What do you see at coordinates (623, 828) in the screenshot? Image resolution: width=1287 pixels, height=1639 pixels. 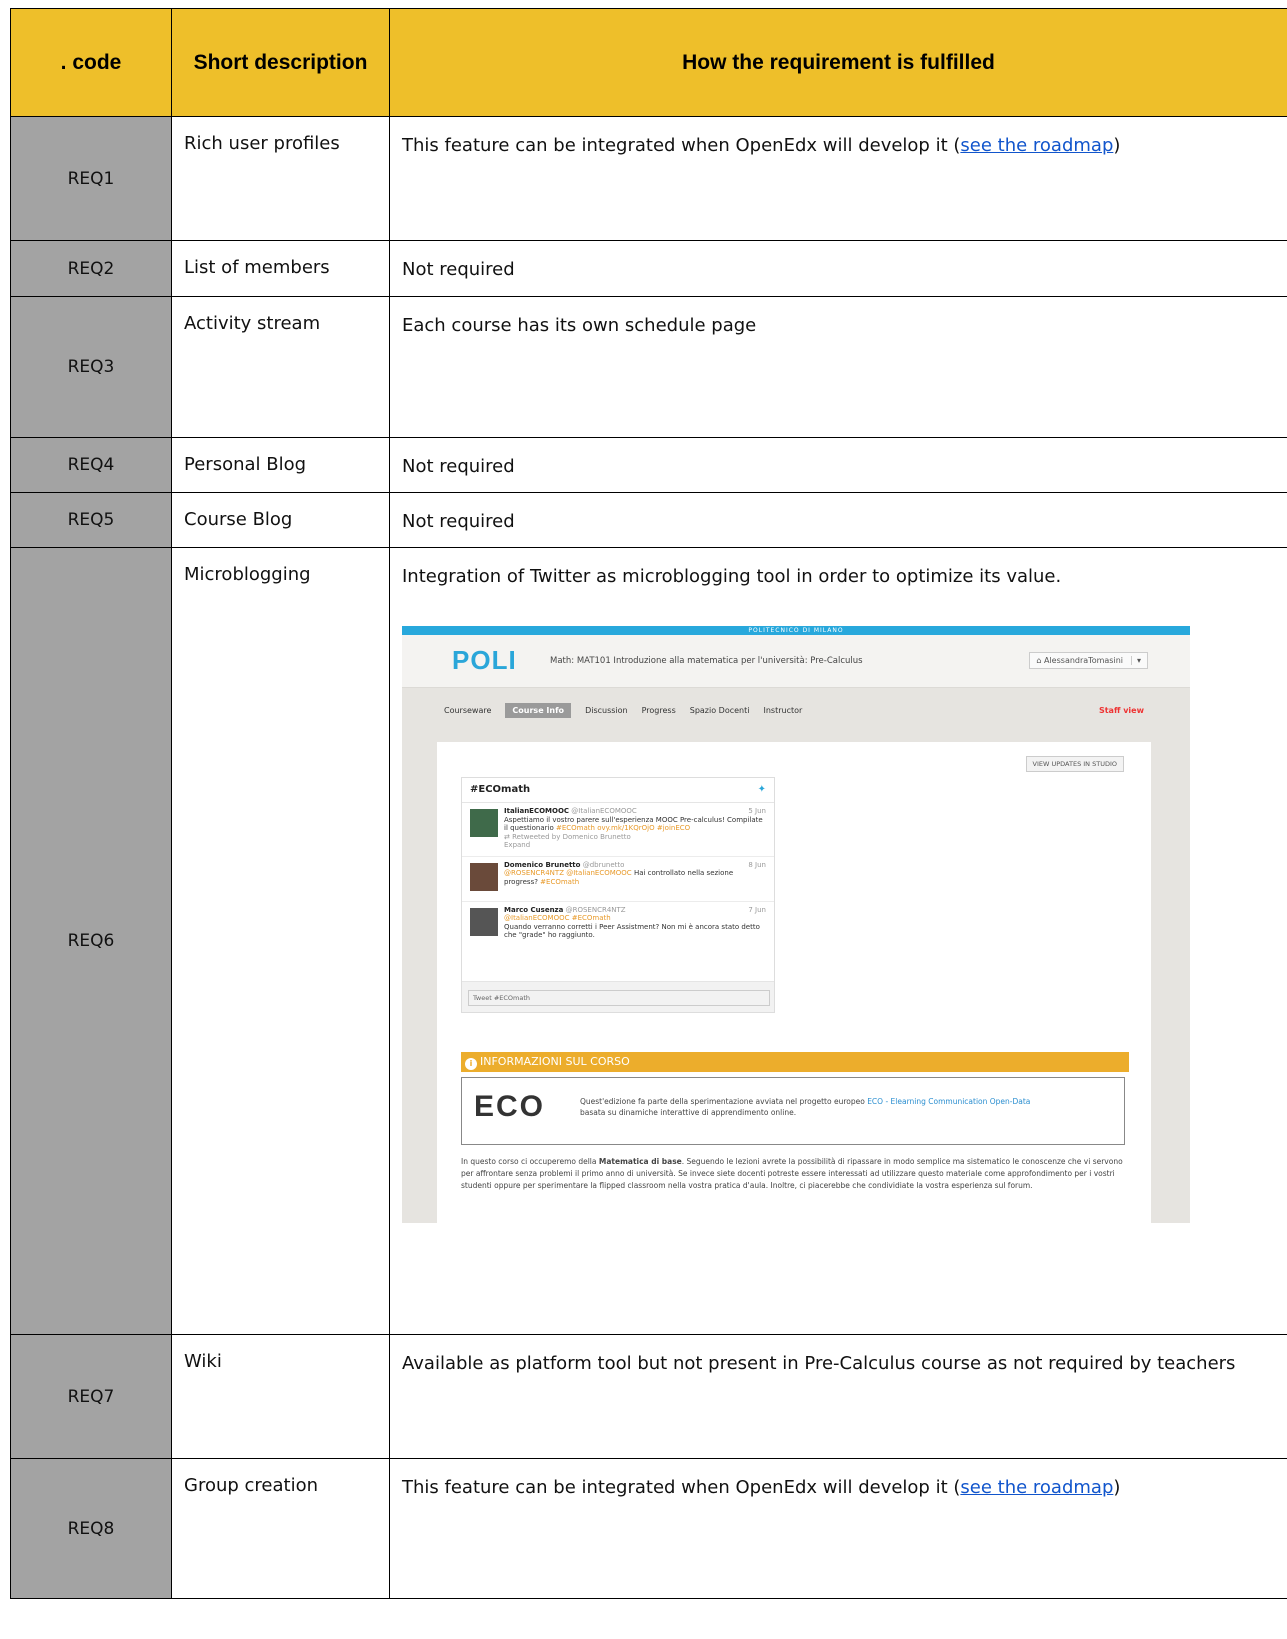 I see `tweet-tags: #ECOmath ovy.mk/1KQrOjO #joinECO` at bounding box center [623, 828].